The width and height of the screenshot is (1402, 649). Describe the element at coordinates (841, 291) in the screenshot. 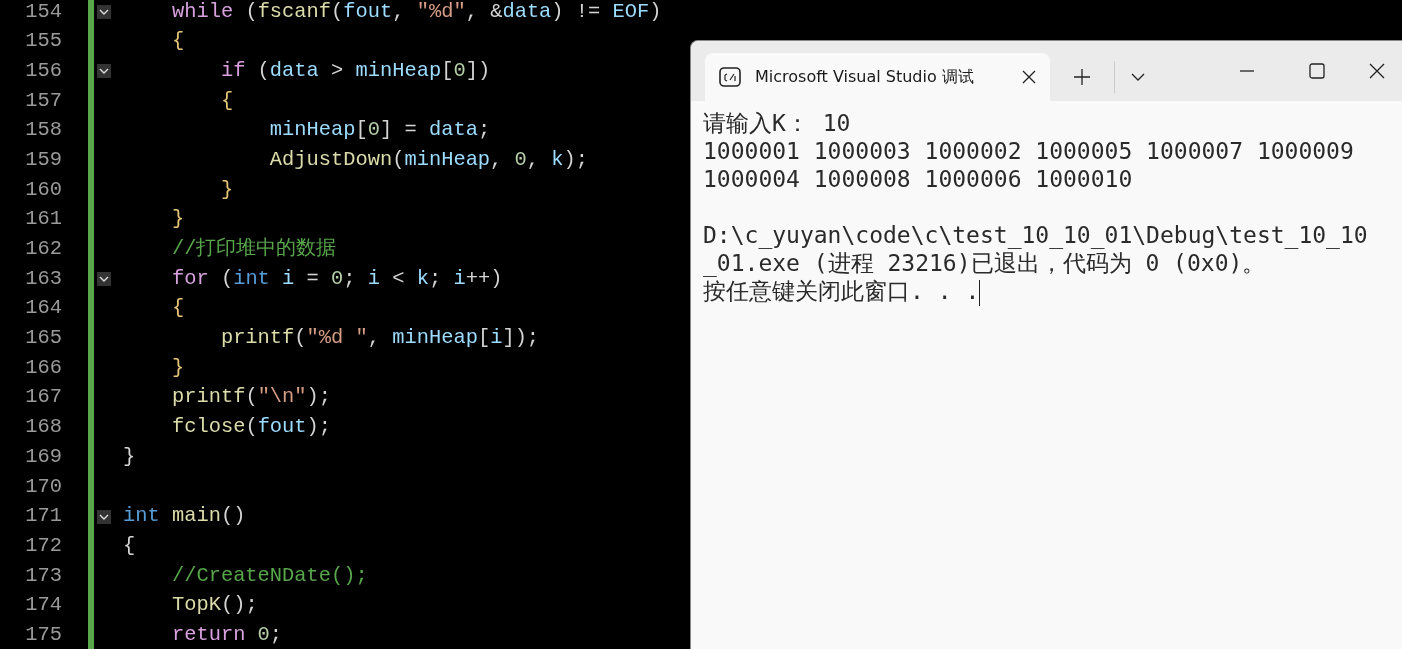

I see `console-output-line: 按任意键关闭此窗口. . .` at that location.